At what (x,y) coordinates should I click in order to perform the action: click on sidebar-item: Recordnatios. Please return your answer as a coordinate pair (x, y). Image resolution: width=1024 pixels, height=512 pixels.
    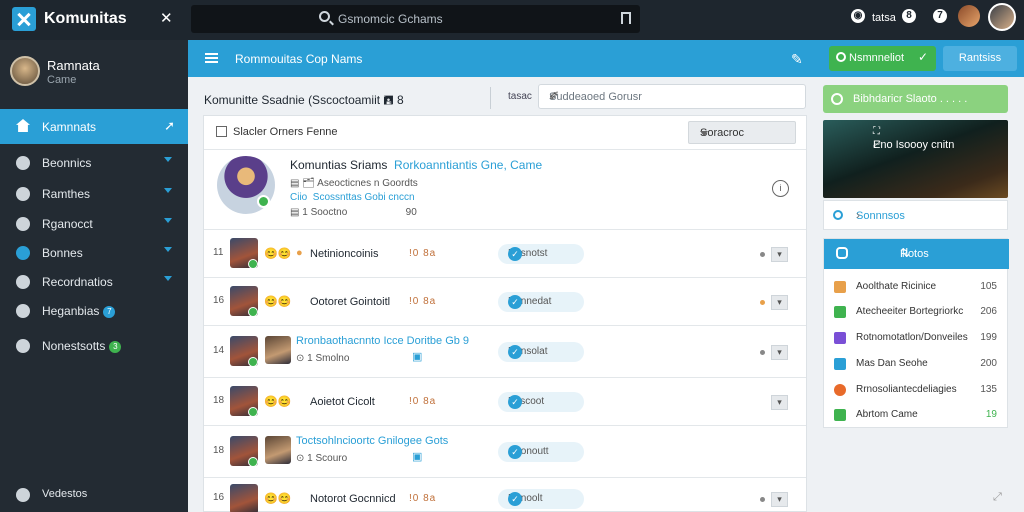
    Looking at the image, I should click on (94, 282).